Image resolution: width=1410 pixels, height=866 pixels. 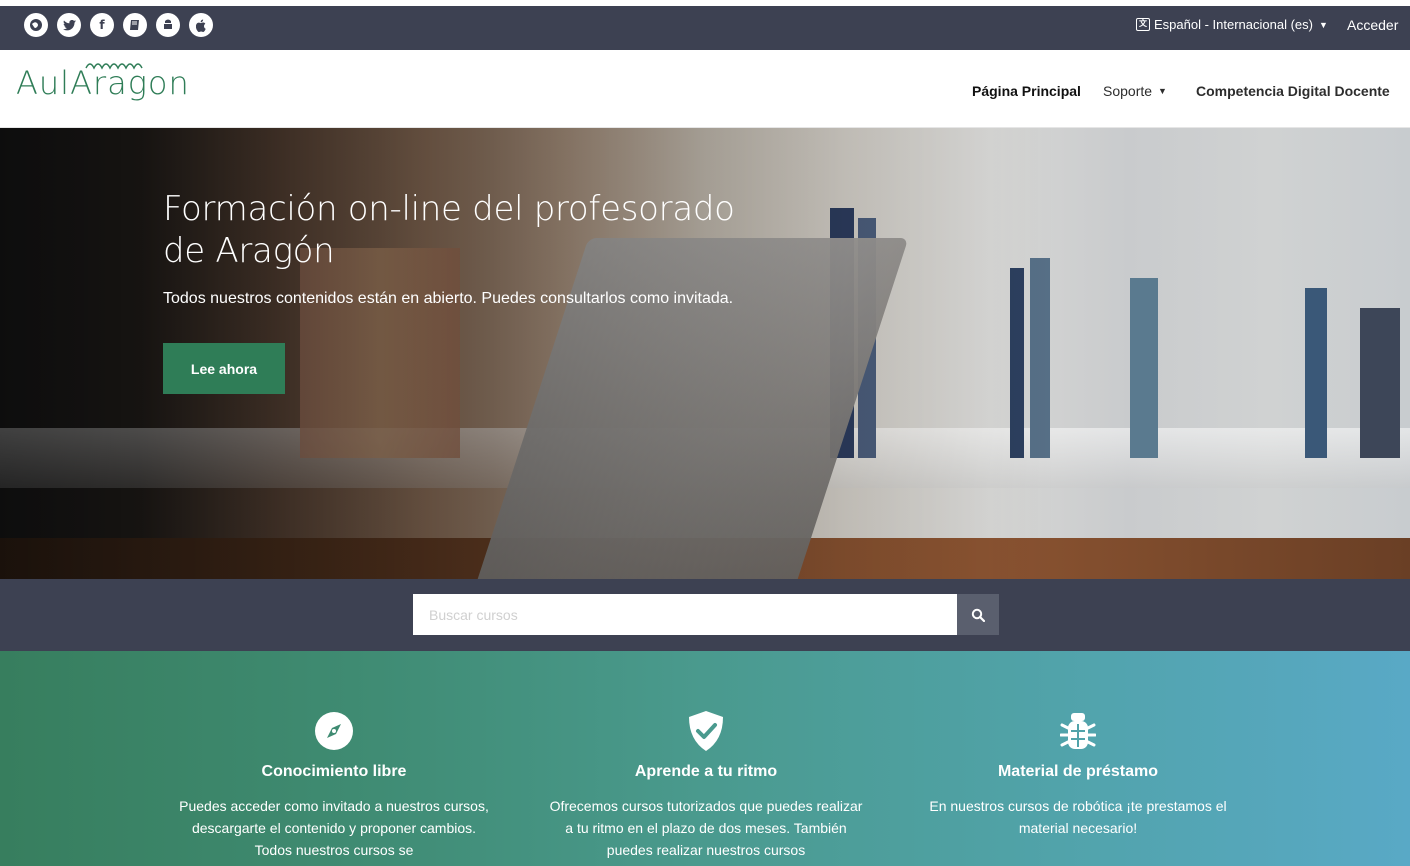 I want to click on nav-home: Página Principal, so click(x=1026, y=91).